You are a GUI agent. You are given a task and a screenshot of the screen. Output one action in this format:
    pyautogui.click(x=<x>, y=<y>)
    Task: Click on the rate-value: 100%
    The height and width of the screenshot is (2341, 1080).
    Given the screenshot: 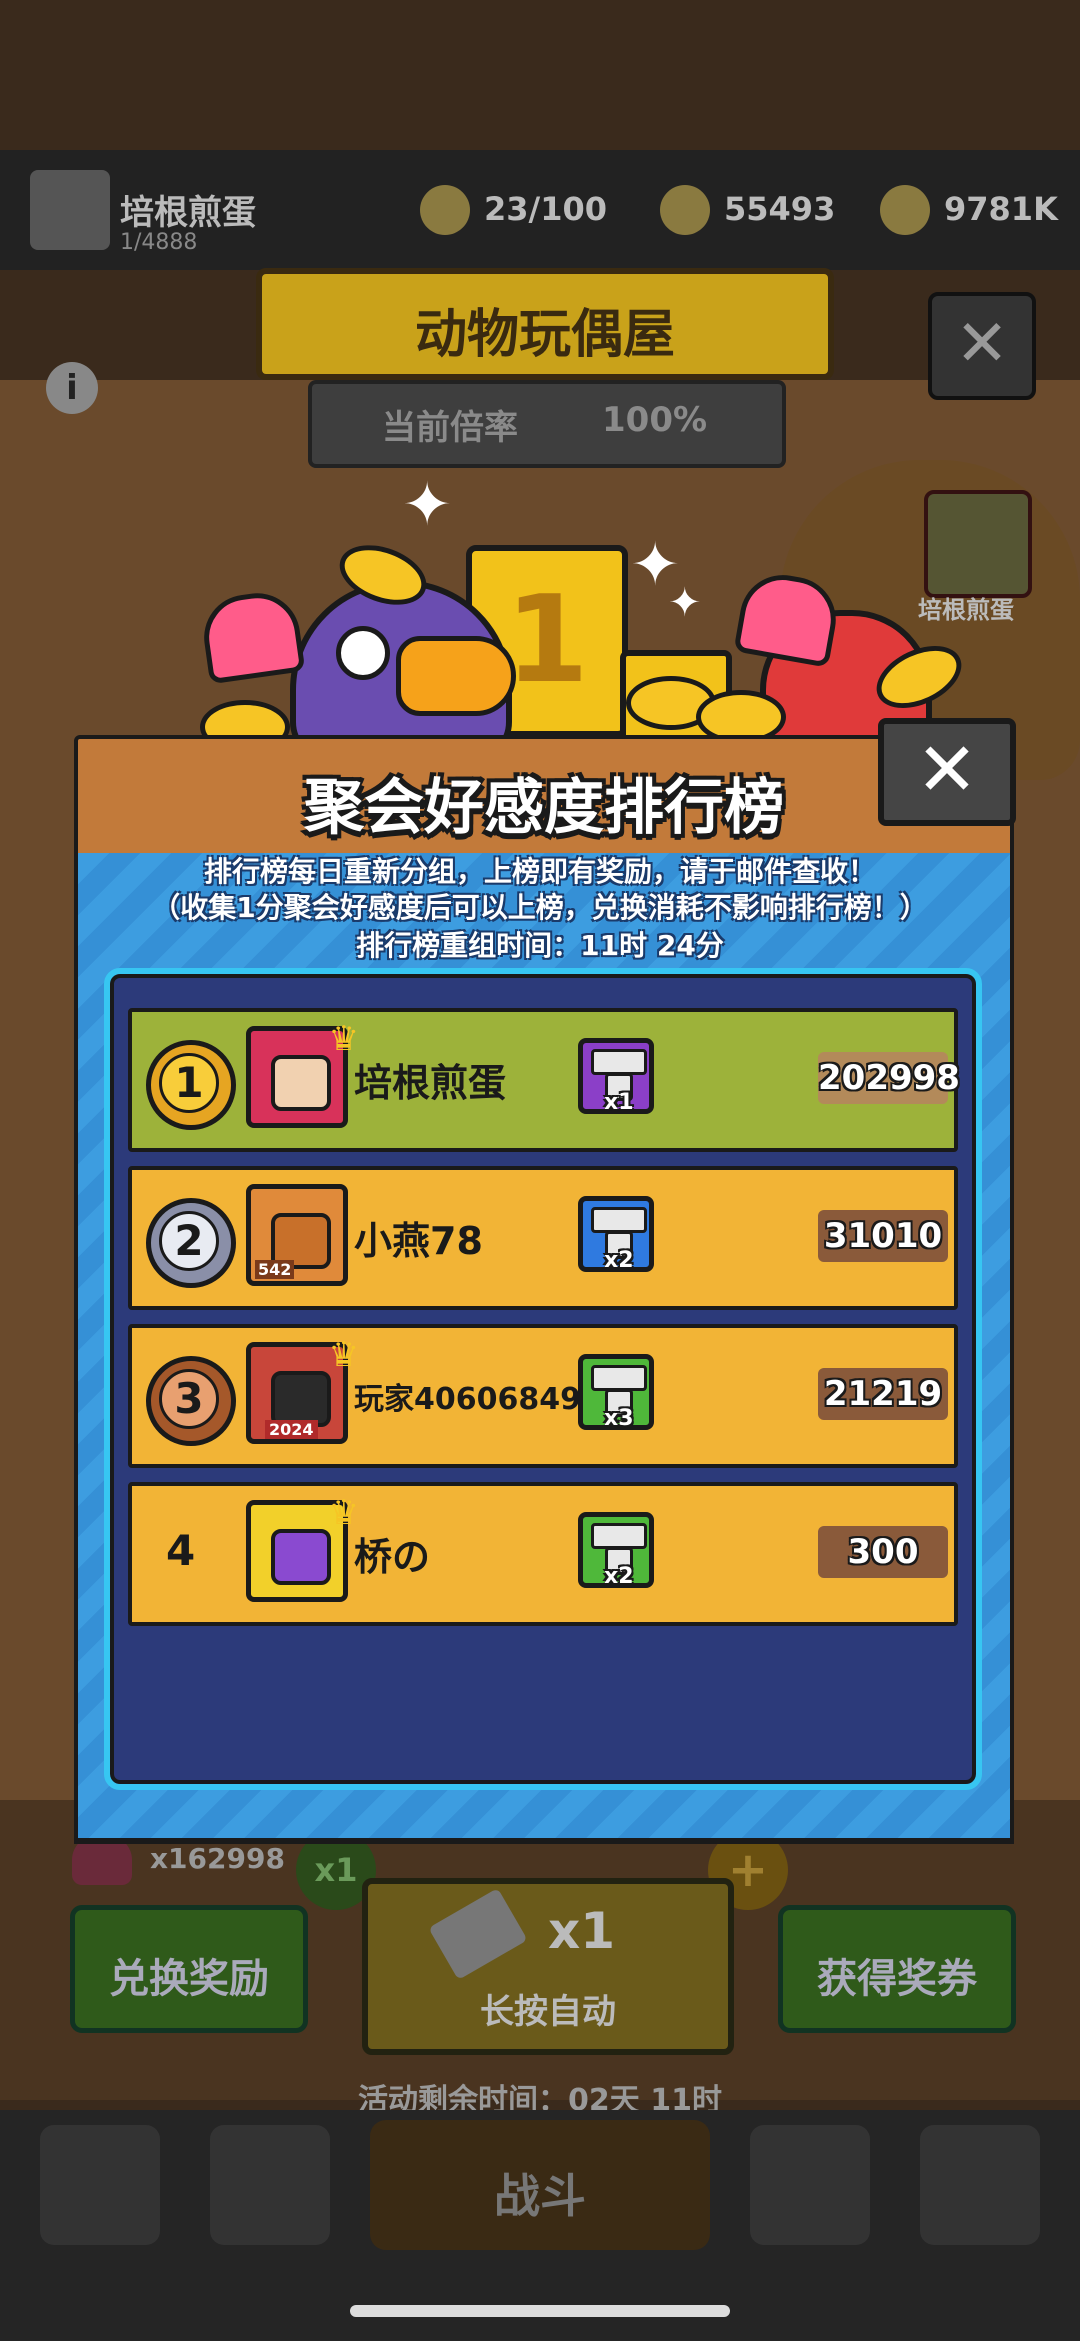 What is the action you would take?
    pyautogui.click(x=655, y=420)
    